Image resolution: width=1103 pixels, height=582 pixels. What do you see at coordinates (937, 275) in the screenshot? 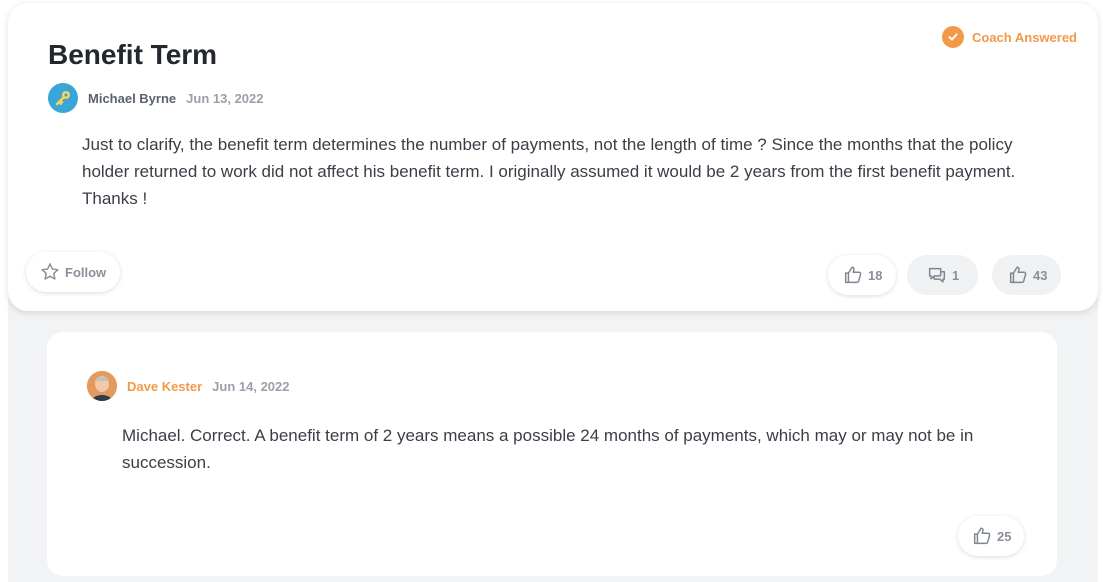
I see `comment-icon` at bounding box center [937, 275].